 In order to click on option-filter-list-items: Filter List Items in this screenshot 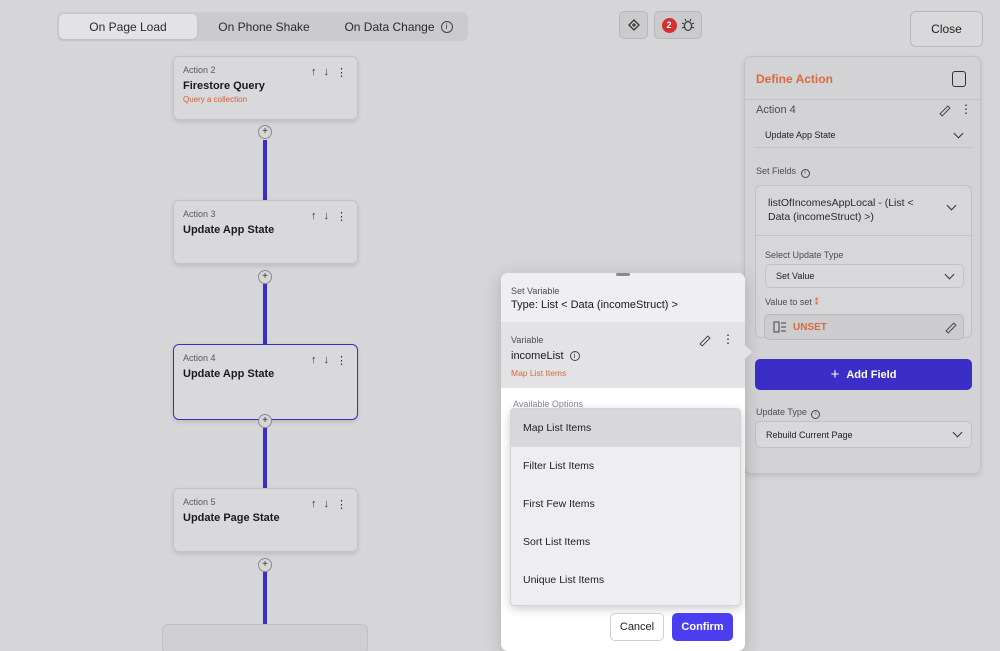, I will do `click(625, 466)`.